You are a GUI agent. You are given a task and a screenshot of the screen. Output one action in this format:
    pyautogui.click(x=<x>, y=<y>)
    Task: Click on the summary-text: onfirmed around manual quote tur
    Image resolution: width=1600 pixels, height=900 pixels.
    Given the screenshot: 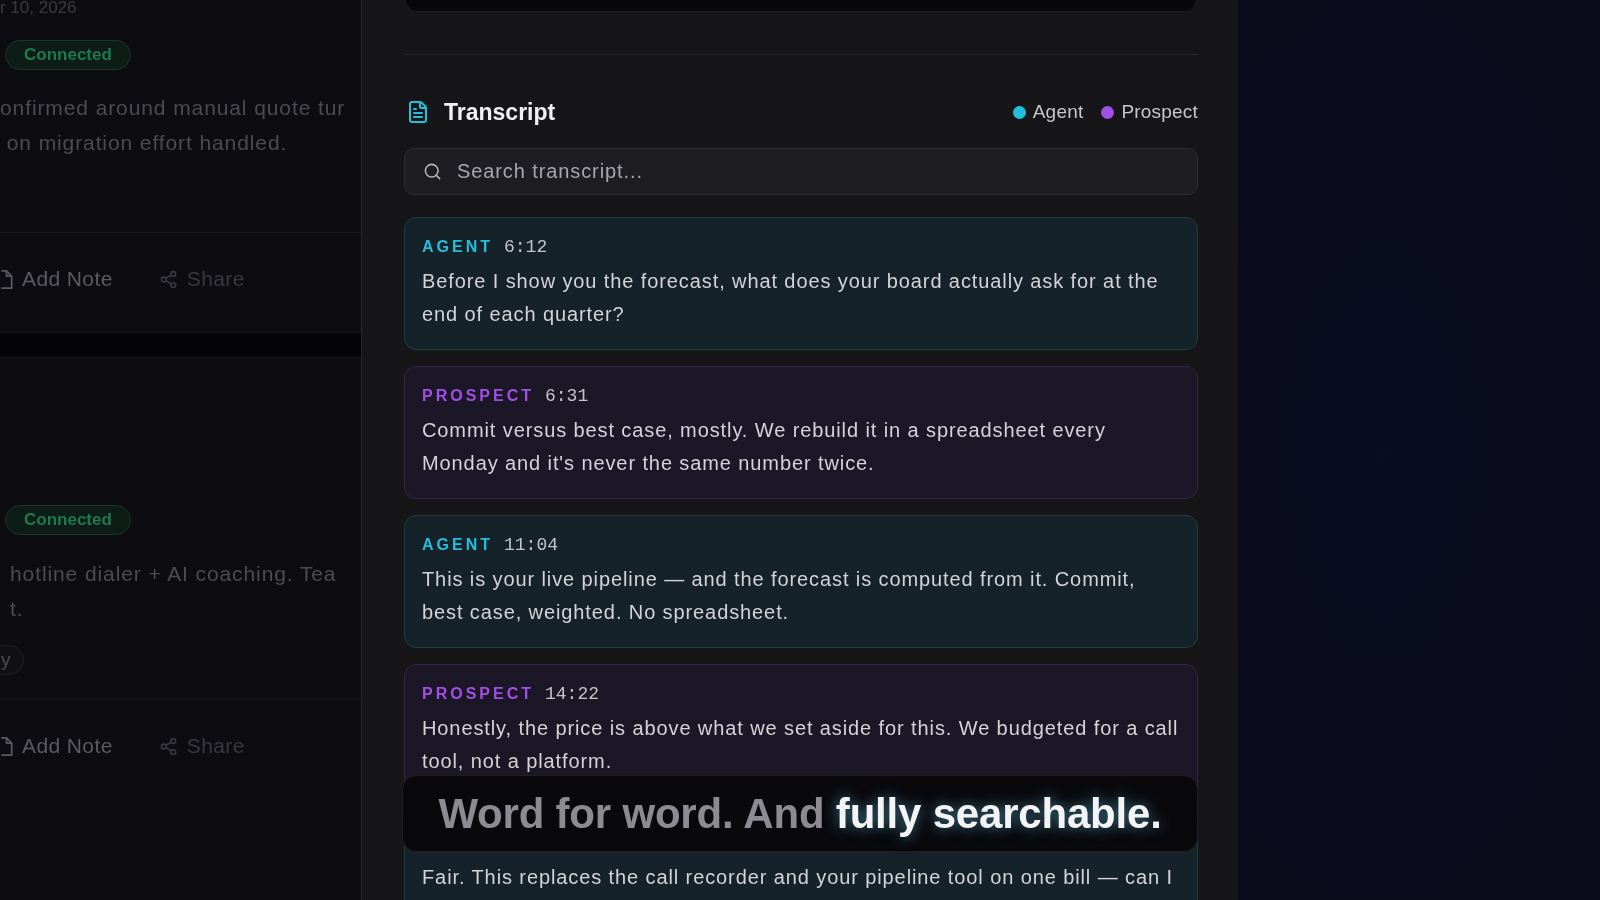 What is the action you would take?
    pyautogui.click(x=173, y=108)
    